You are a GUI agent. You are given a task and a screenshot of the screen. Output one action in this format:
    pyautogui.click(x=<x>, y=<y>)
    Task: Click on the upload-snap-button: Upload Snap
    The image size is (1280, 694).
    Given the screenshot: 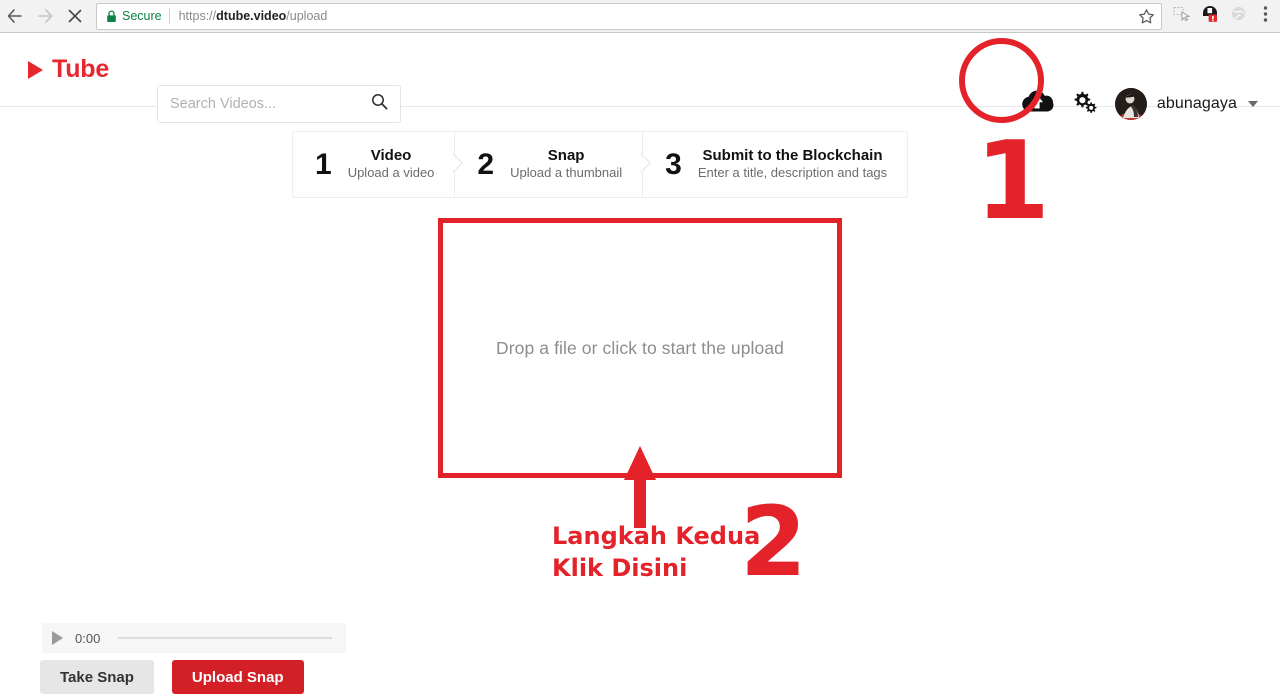 What is the action you would take?
    pyautogui.click(x=237, y=677)
    